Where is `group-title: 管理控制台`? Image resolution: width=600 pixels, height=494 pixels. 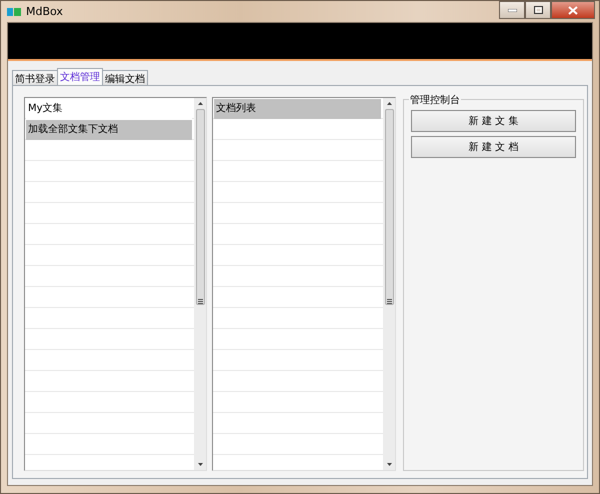 group-title: 管理控制台 is located at coordinates (435, 100).